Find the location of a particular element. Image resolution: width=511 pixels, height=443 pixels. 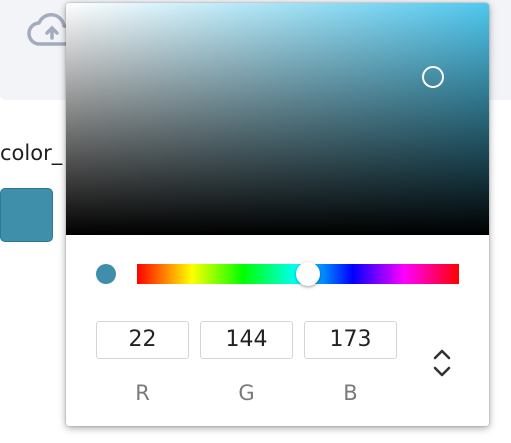

color-preview is located at coordinates (106, 274).